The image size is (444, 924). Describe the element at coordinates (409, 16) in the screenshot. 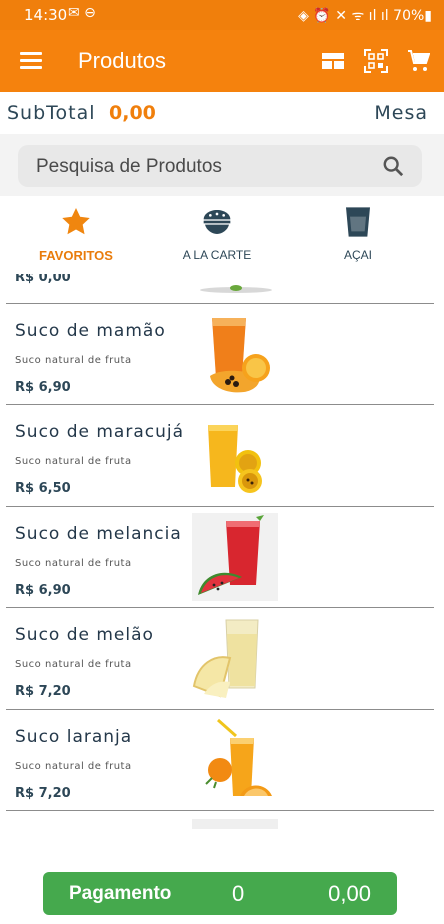

I see `battery-level: 70%` at that location.